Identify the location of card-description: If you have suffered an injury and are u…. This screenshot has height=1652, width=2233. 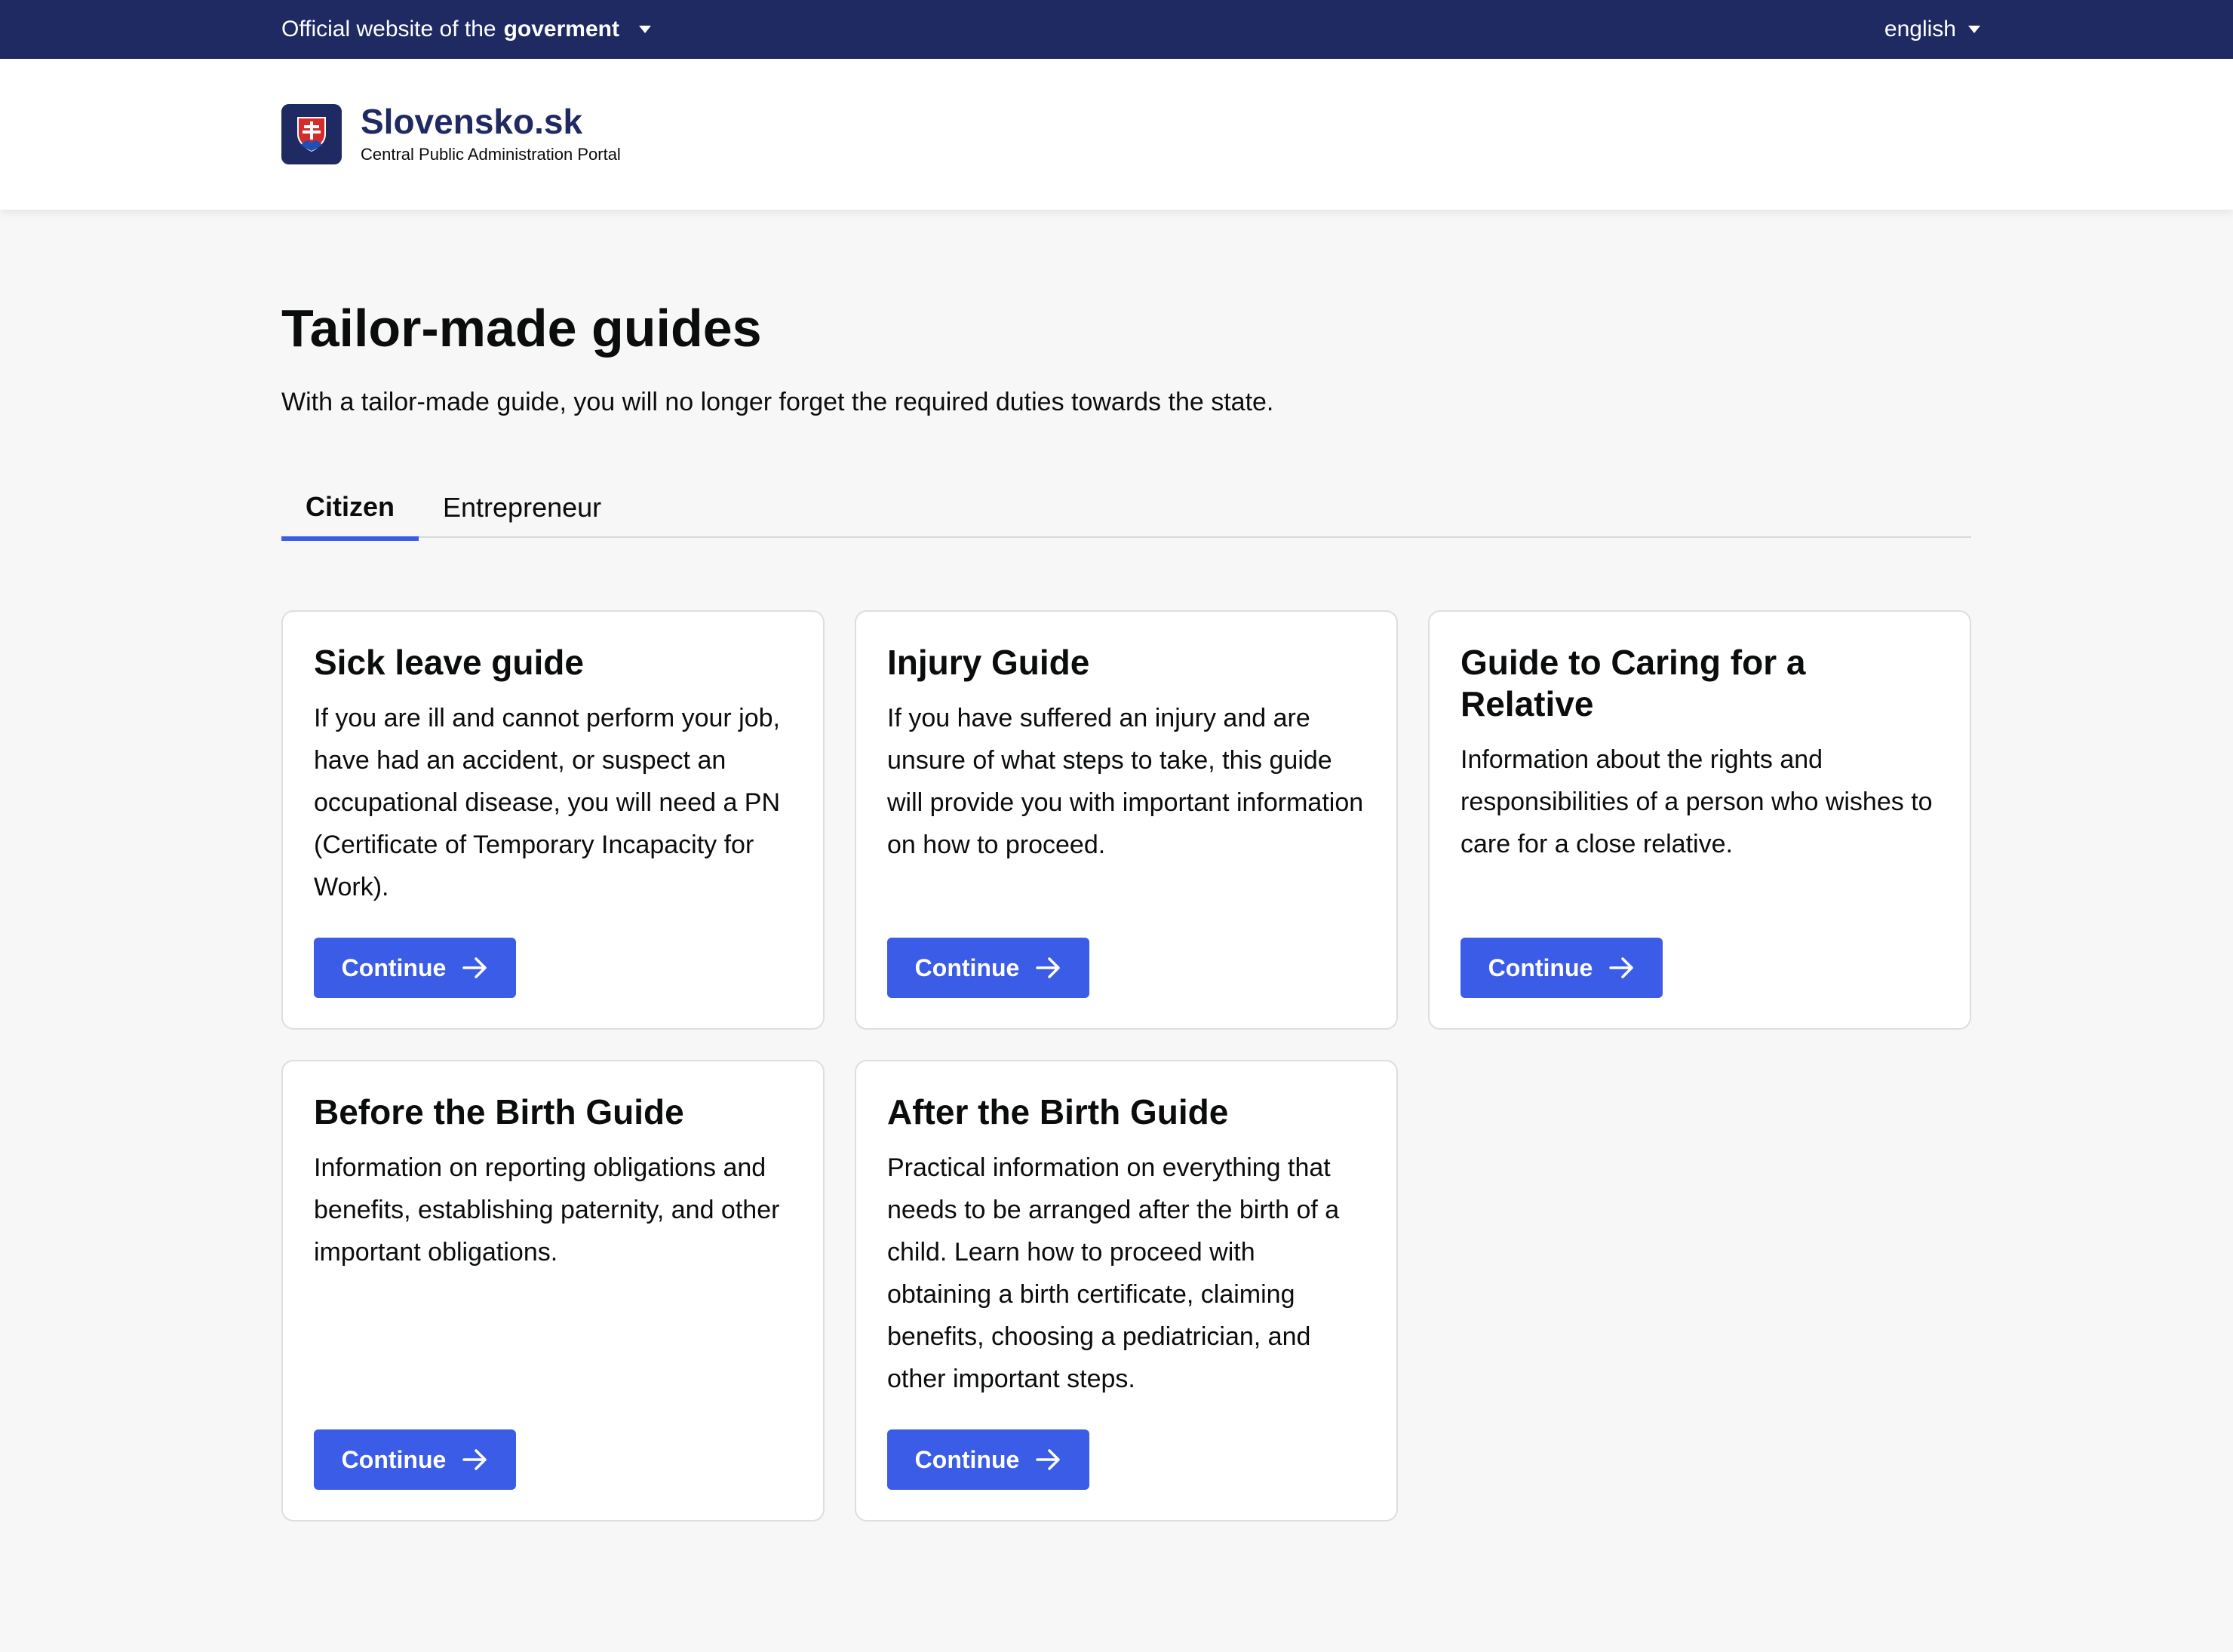
(1125, 782).